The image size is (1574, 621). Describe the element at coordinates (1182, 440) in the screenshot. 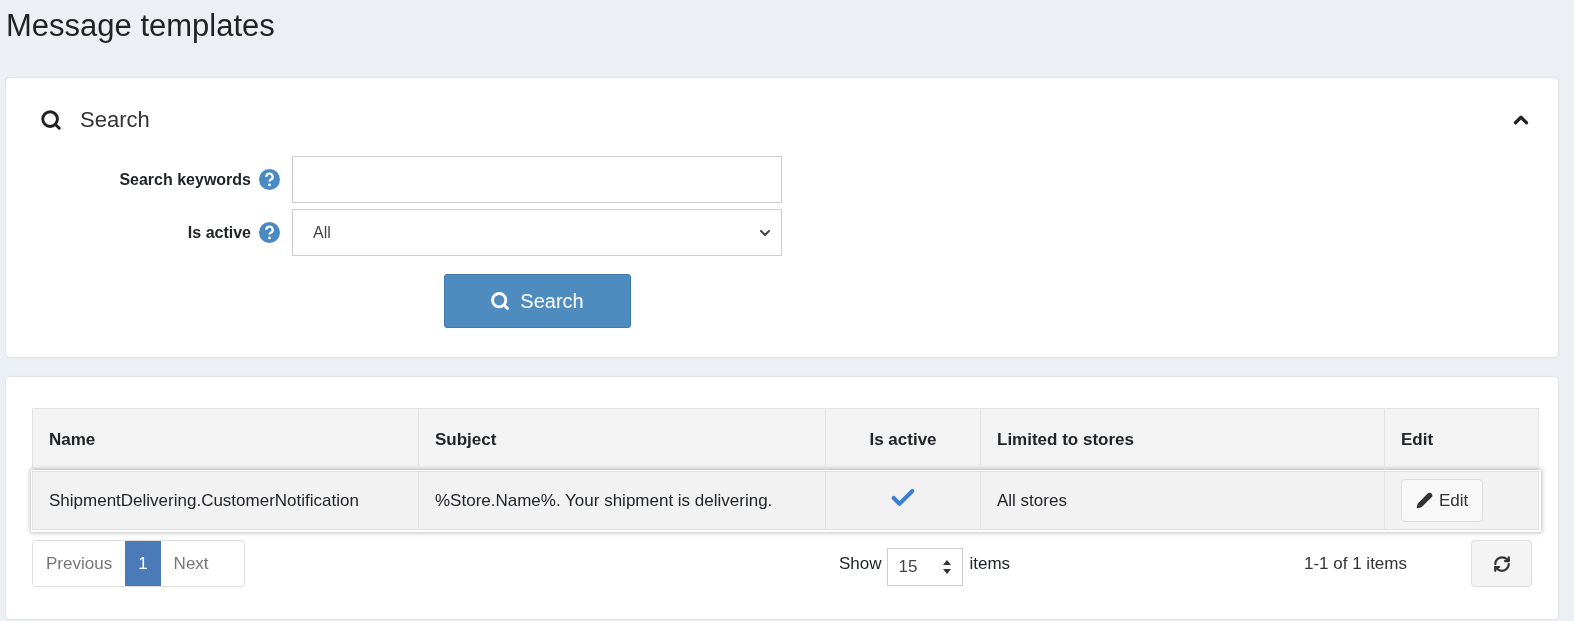

I see `column-header: Limited to stores` at that location.